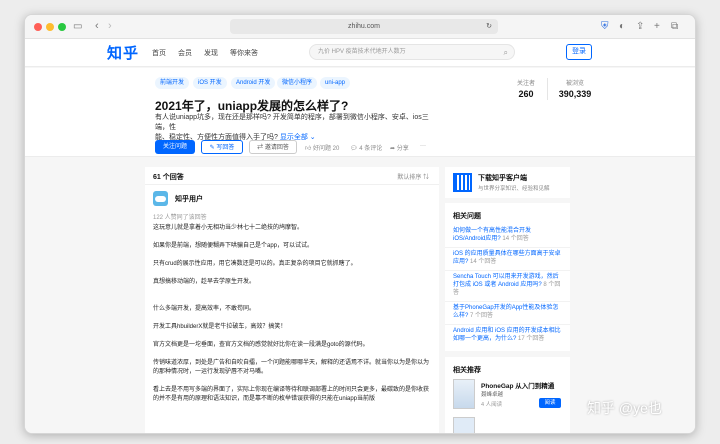 This screenshot has height=444, width=720. I want to click on back-icon: ‹, so click(97, 26).